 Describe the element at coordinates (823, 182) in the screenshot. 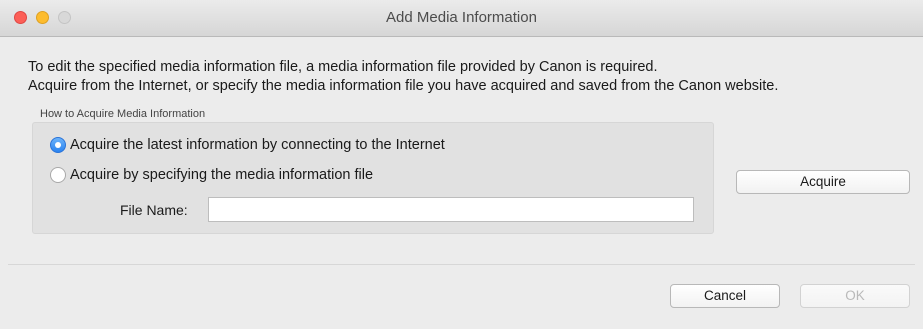

I see `acquire-button: Acquire` at that location.